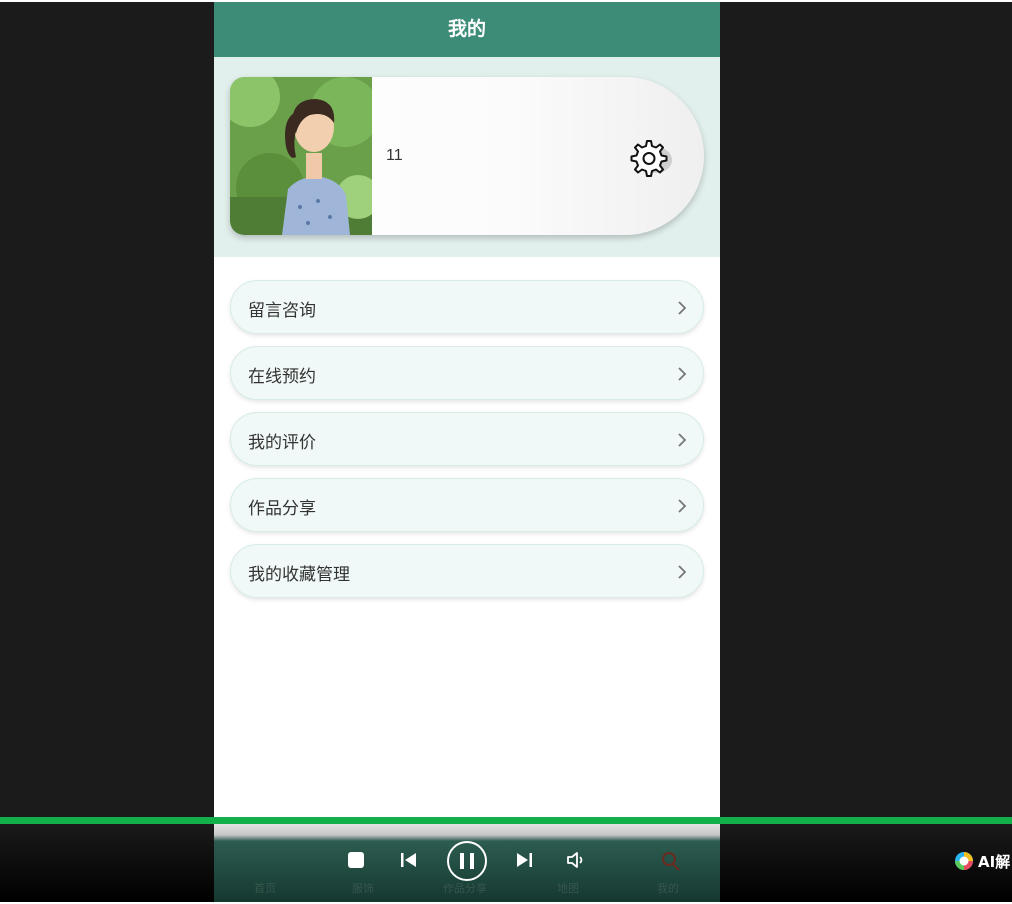  Describe the element at coordinates (964, 861) in the screenshot. I see `ai-logo-icon` at that location.